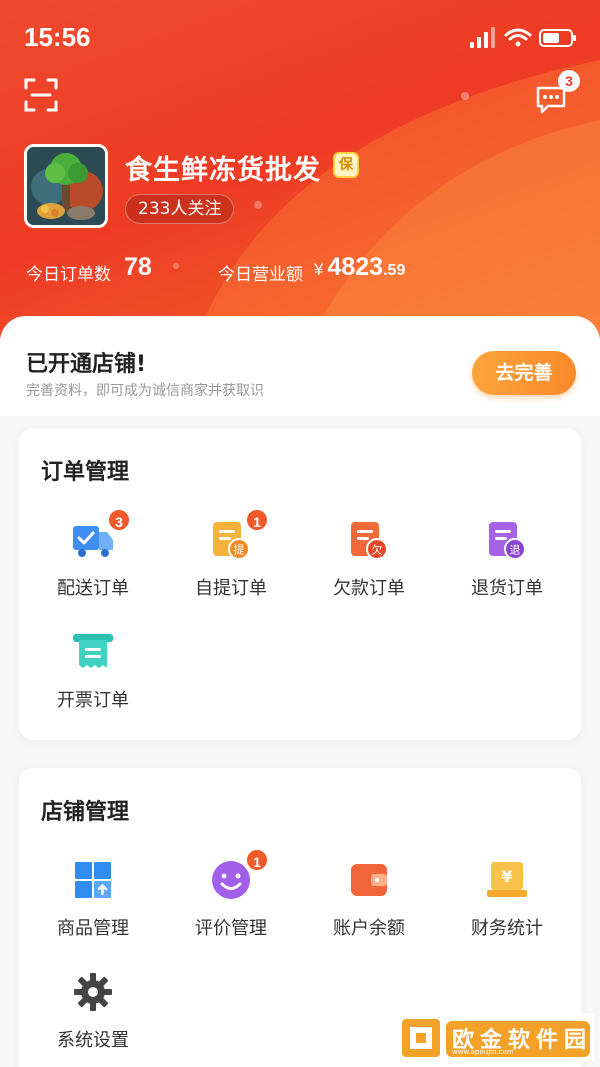 This screenshot has width=600, height=1067. What do you see at coordinates (355, 267) in the screenshot?
I see `revenue-integer: 4823` at bounding box center [355, 267].